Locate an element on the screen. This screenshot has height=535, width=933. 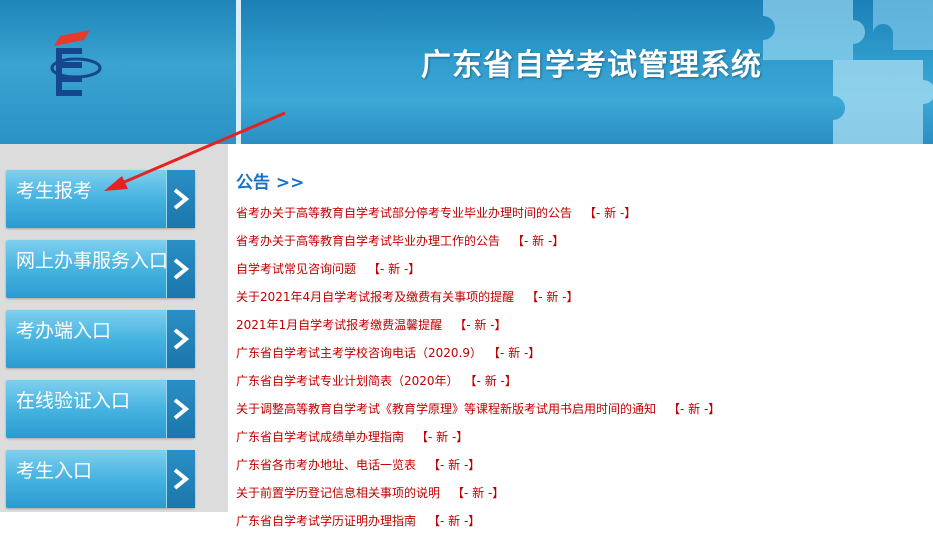
notice-link: 2021年1月自学考试报考缴费温馨提醒 is located at coordinates (339, 325).